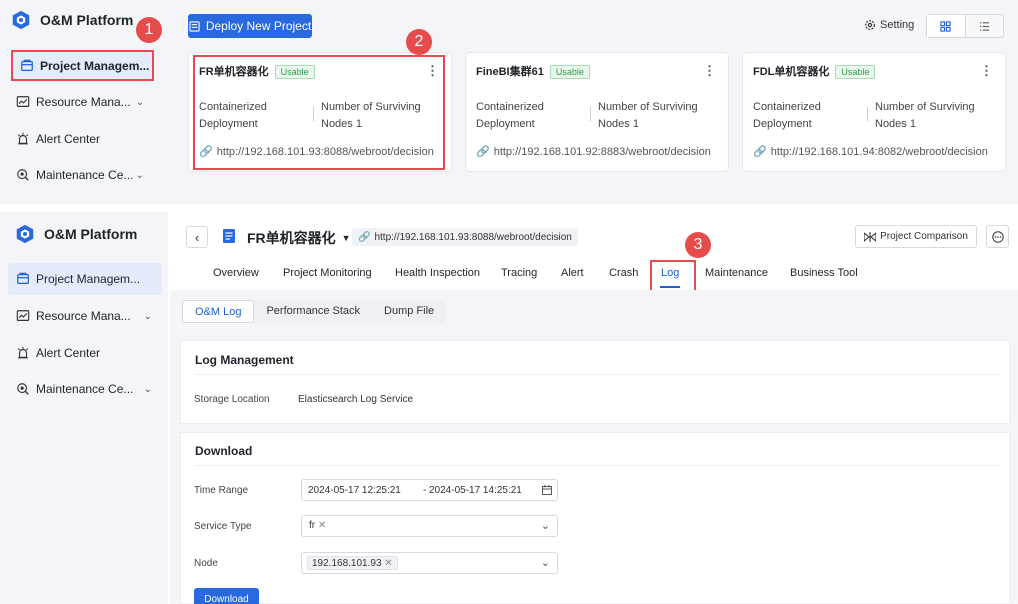 This screenshot has height=604, width=1018. Describe the element at coordinates (71, 20) in the screenshot. I see `brand: O&M Platform` at that location.